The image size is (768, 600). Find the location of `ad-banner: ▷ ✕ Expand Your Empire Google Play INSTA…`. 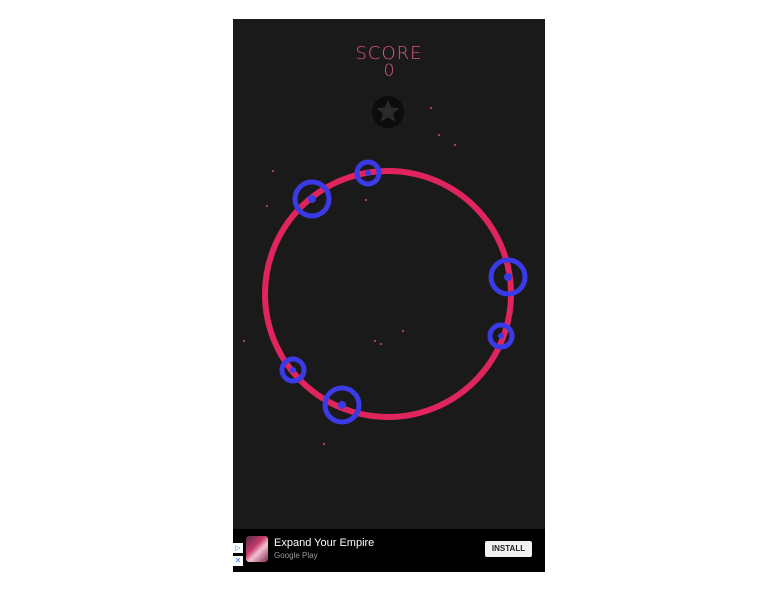

ad-banner: ▷ ✕ Expand Your Empire Google Play INSTA… is located at coordinates (389, 550).